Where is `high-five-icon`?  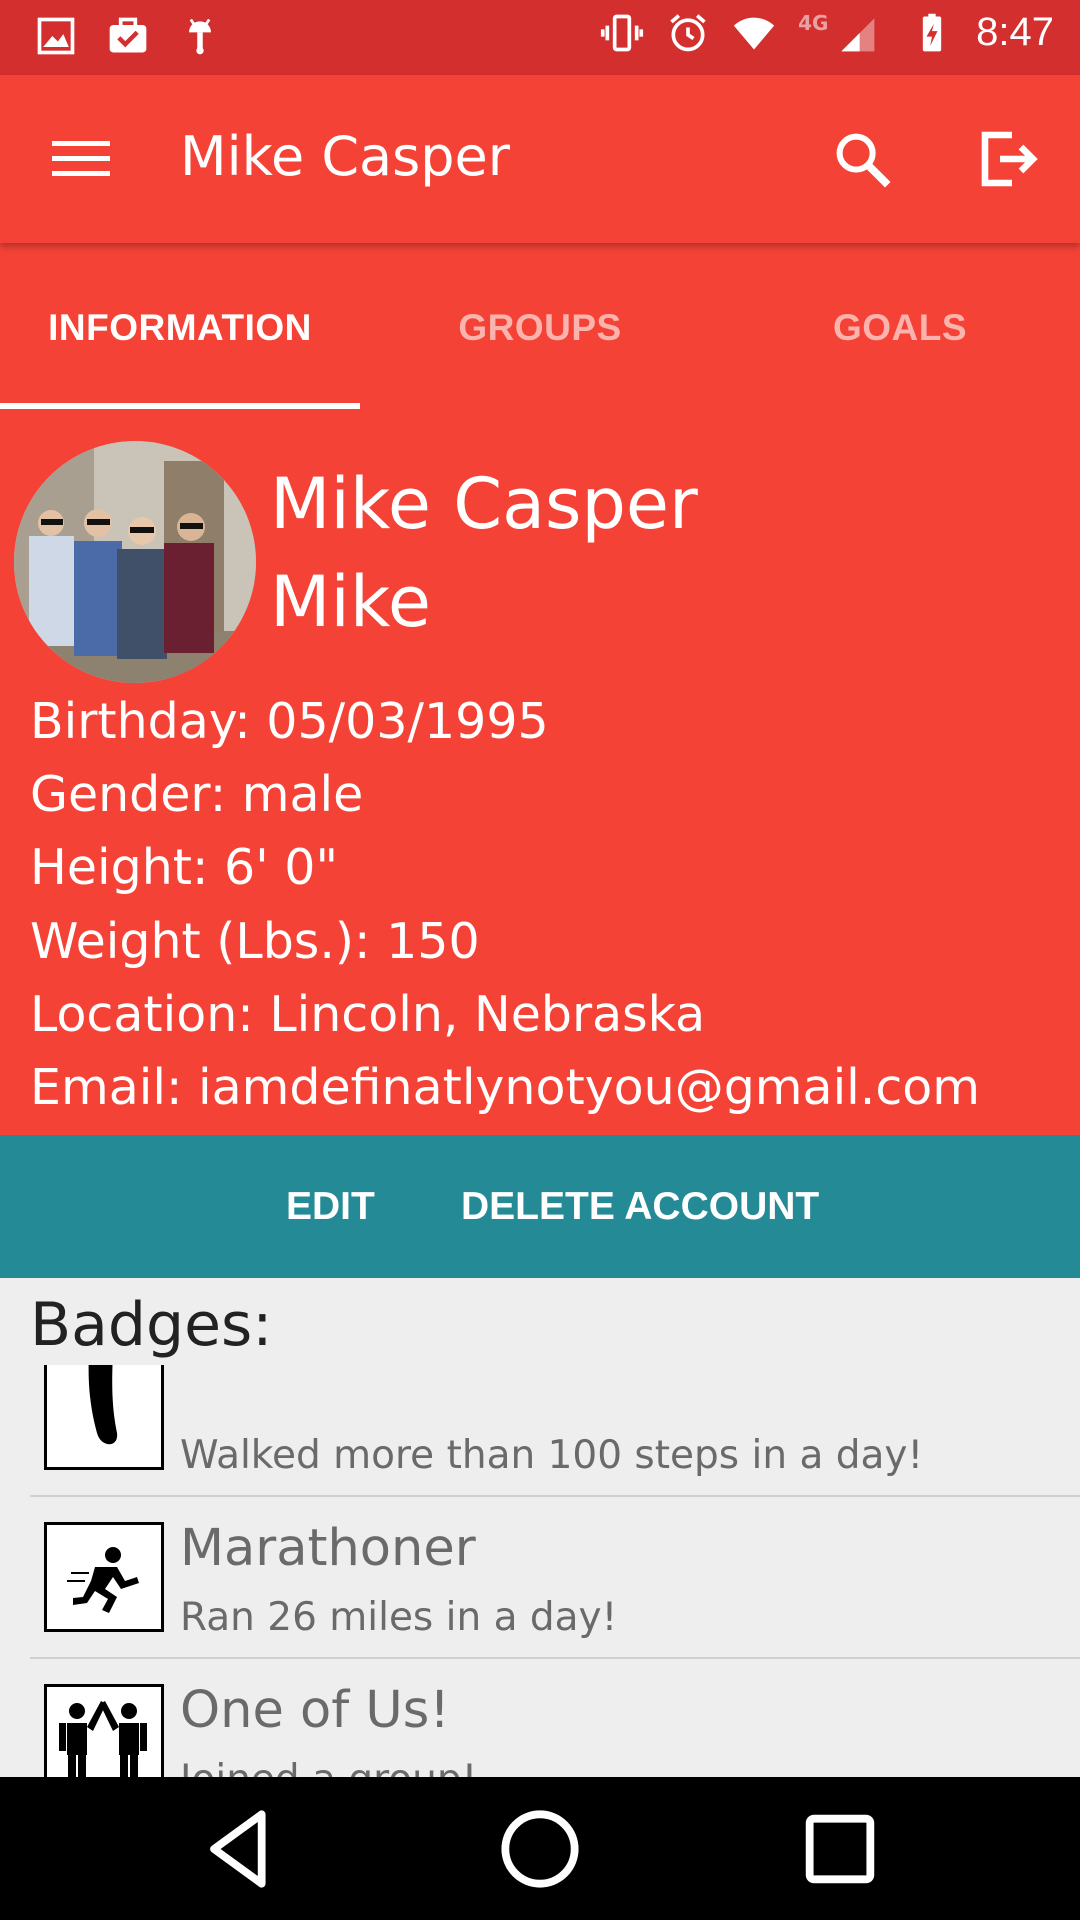
high-five-icon is located at coordinates (104, 1730).